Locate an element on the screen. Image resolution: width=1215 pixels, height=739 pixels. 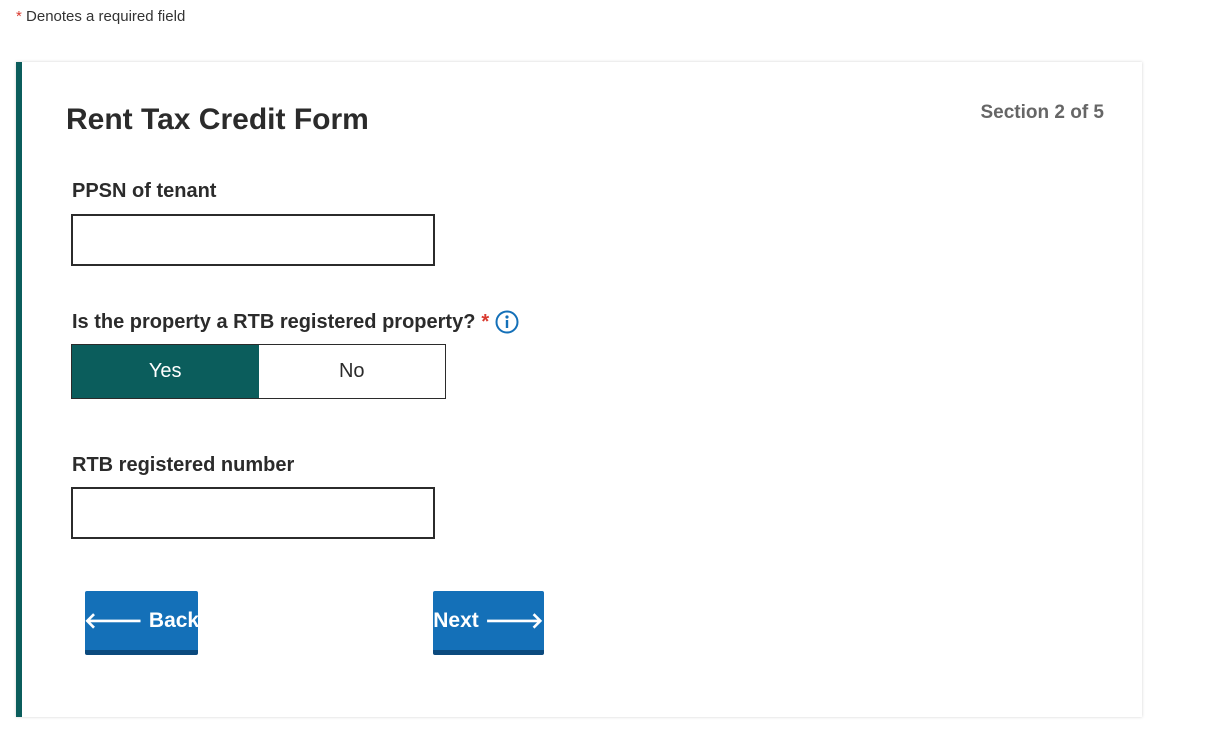
next-button-label: Next is located at coordinates (456, 620).